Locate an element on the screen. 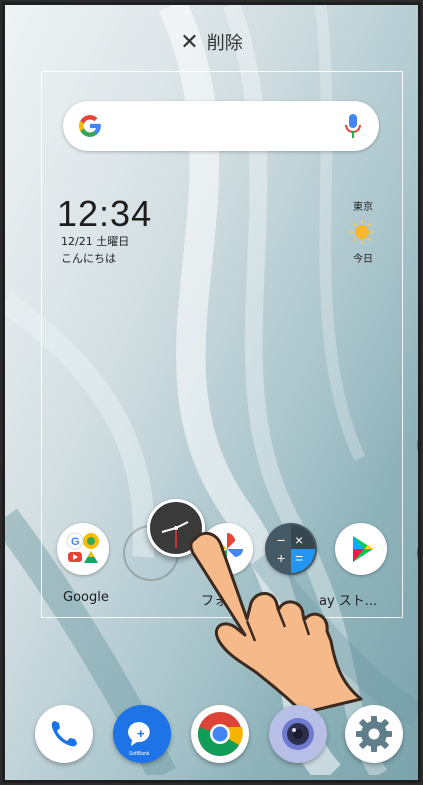 The image size is (423, 785). weather-city: 東京 is located at coordinates (363, 207).